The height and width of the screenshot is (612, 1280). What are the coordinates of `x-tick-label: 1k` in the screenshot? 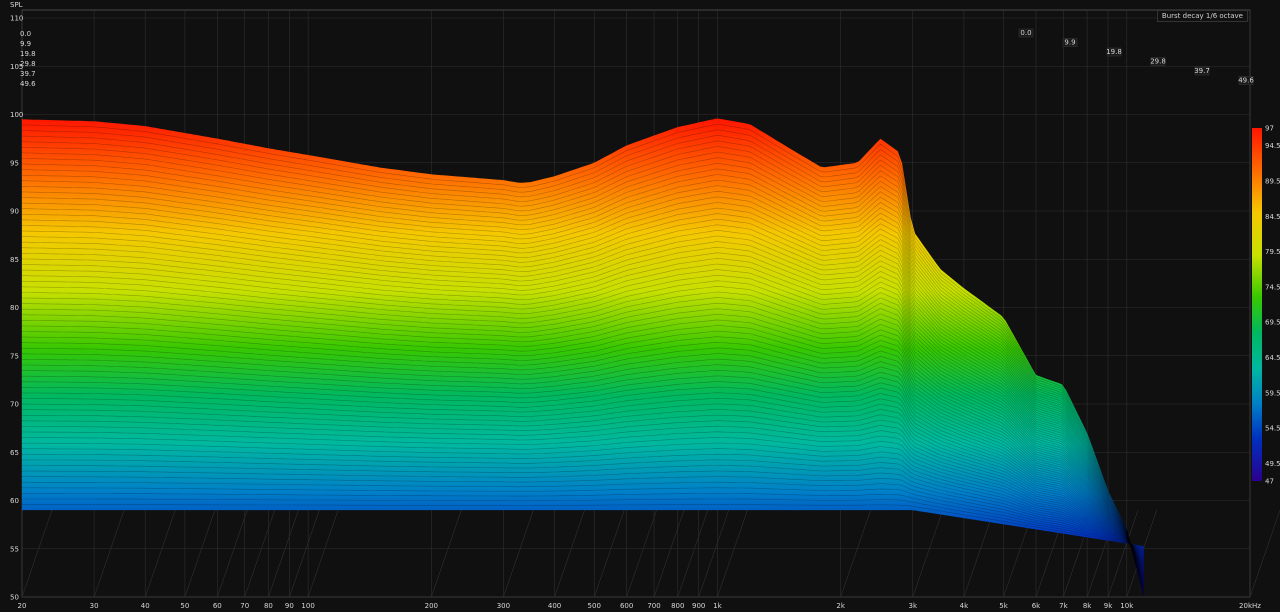 It's located at (717, 606).